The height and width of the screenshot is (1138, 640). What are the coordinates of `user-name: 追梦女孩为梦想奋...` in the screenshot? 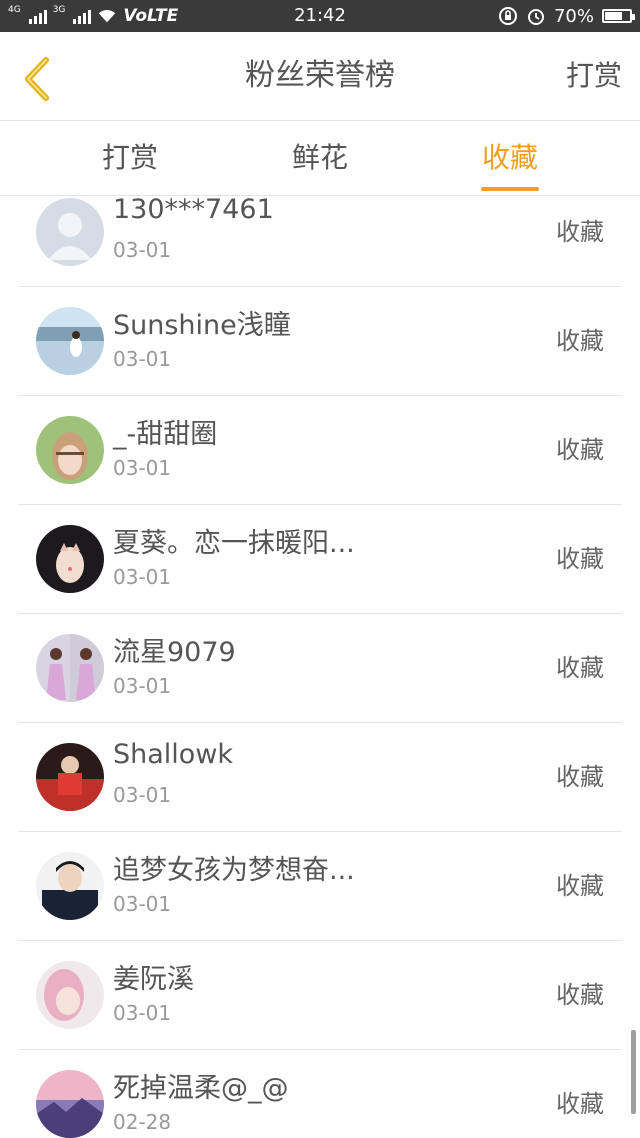 It's located at (234, 870).